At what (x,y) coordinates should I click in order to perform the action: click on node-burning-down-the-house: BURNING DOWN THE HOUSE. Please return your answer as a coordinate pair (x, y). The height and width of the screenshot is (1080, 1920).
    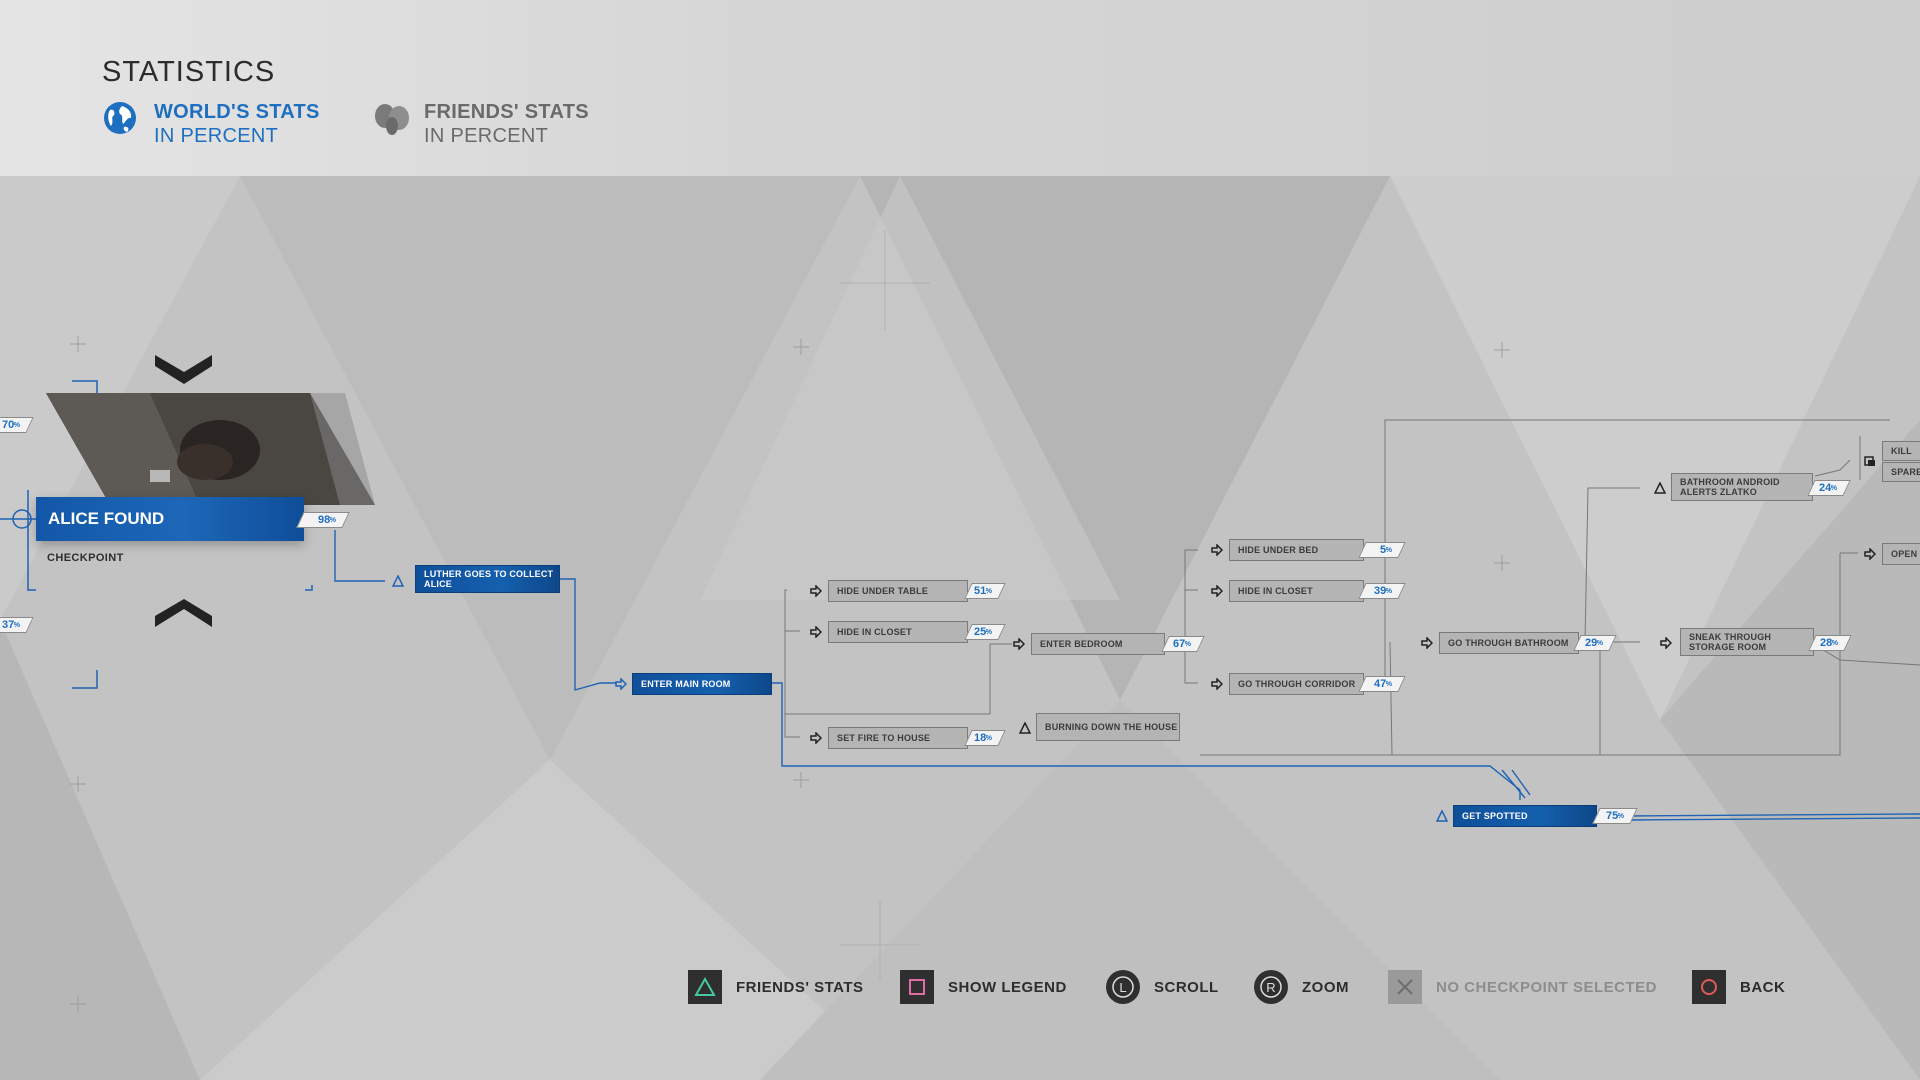
    Looking at the image, I should click on (1108, 727).